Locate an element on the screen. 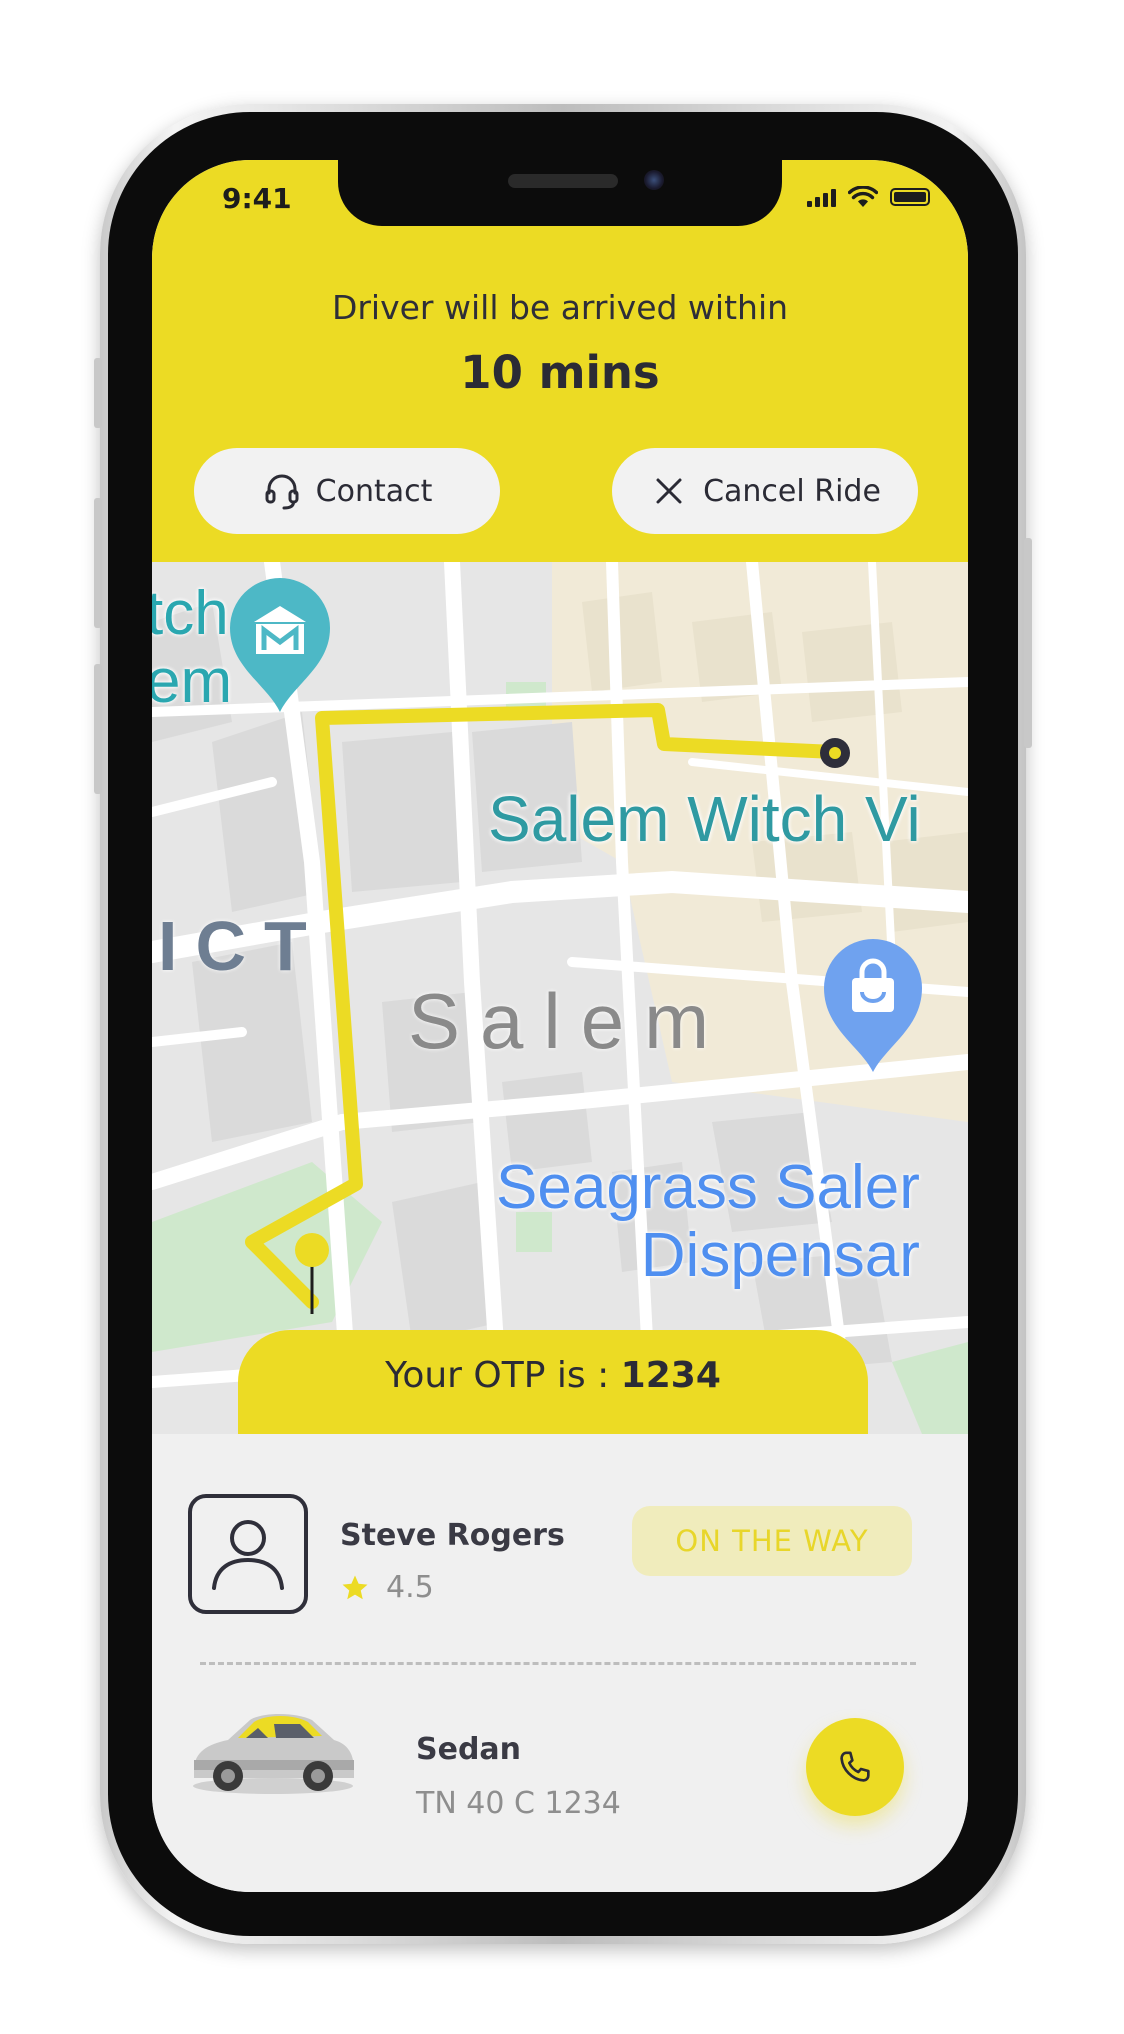 The height and width of the screenshot is (2034, 1124). museum-pin-icon is located at coordinates (280, 644).